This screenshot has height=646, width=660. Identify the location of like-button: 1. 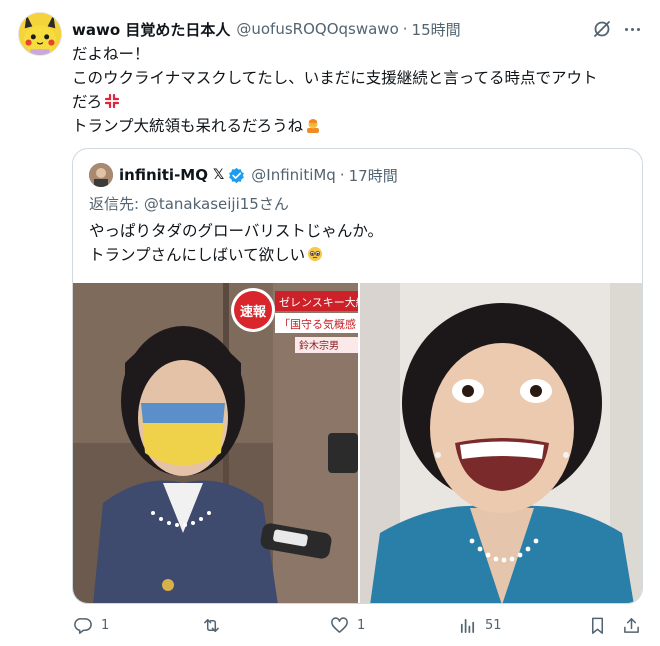
(347, 625).